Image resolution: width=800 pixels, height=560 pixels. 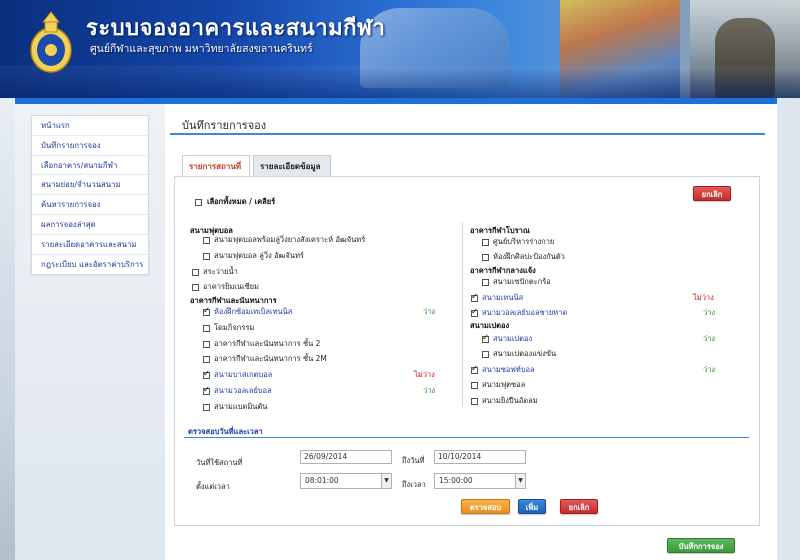 I want to click on start-time-label: ตั้งแต่เวลา, so click(x=213, y=486).